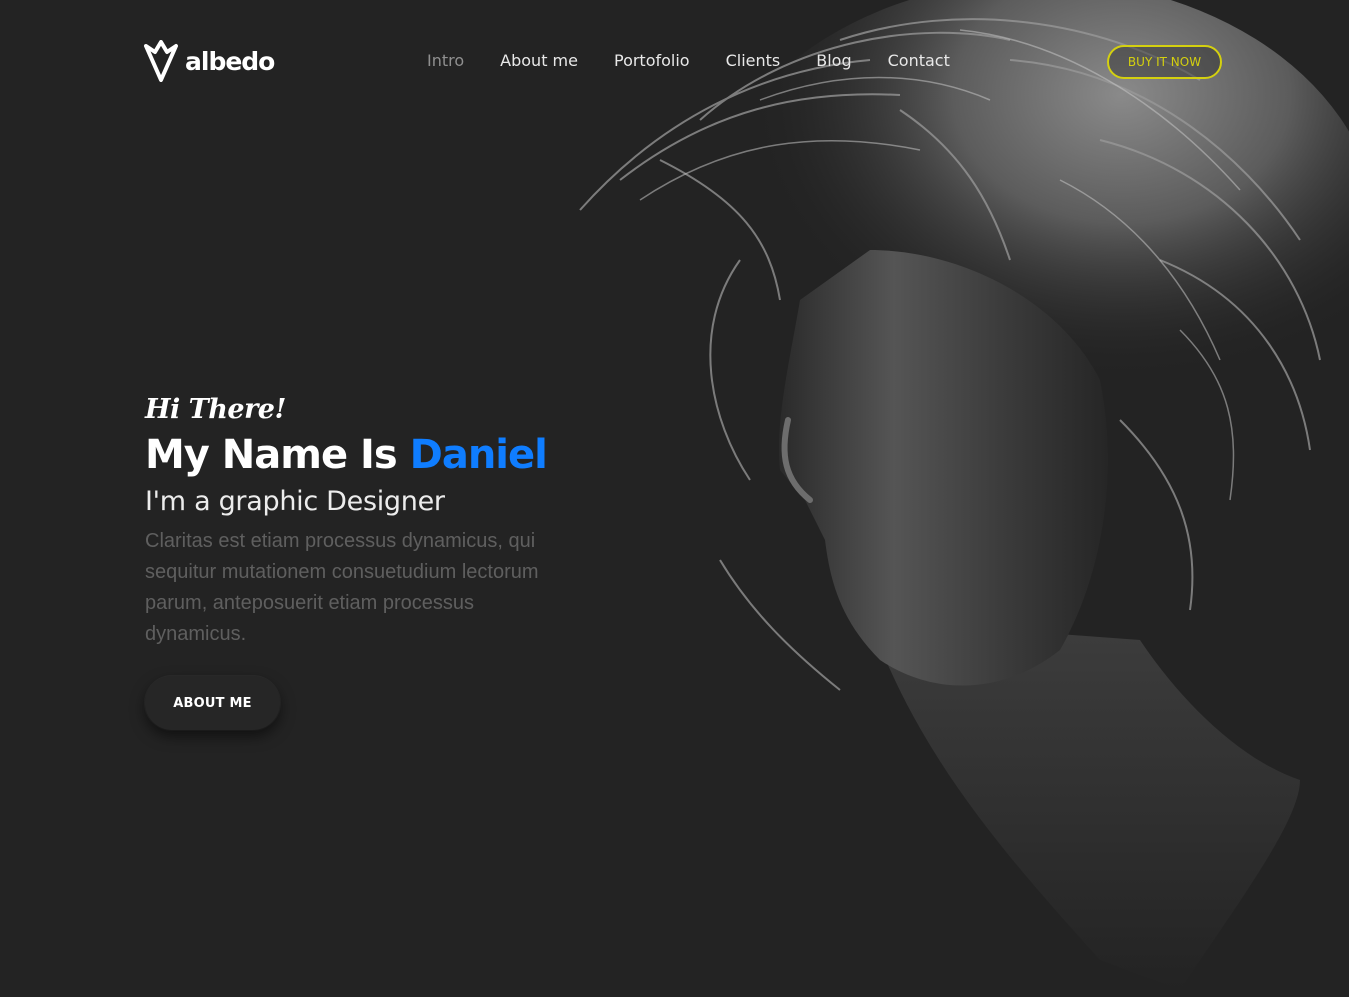 This screenshot has width=1349, height=997. Describe the element at coordinates (478, 455) in the screenshot. I see `headline-name: Daniel` at that location.